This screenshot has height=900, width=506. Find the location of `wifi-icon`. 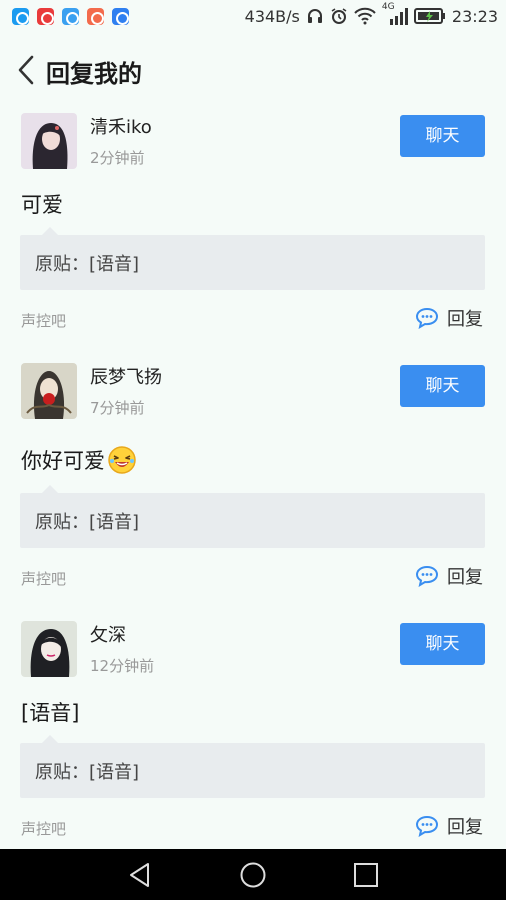

wifi-icon is located at coordinates (365, 16).